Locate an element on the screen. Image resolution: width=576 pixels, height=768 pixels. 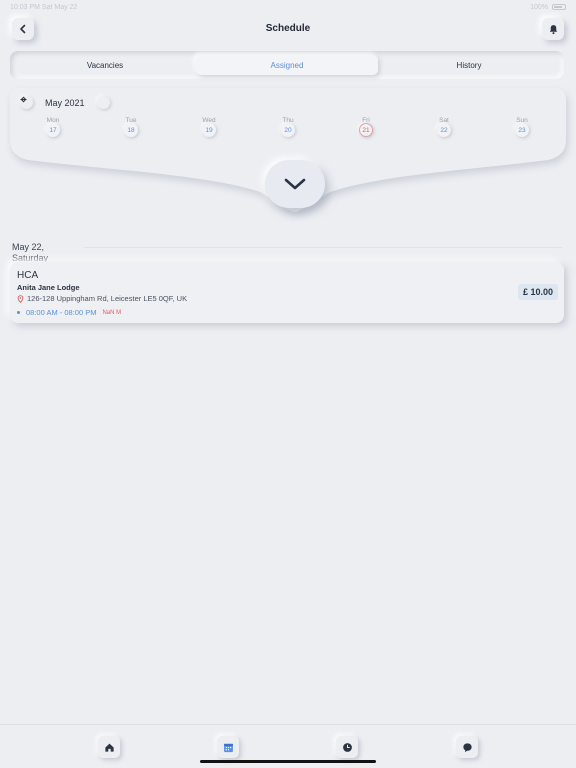
time-row: 08:00 AM - 08:00 PM NaN M is located at coordinates (69, 312).